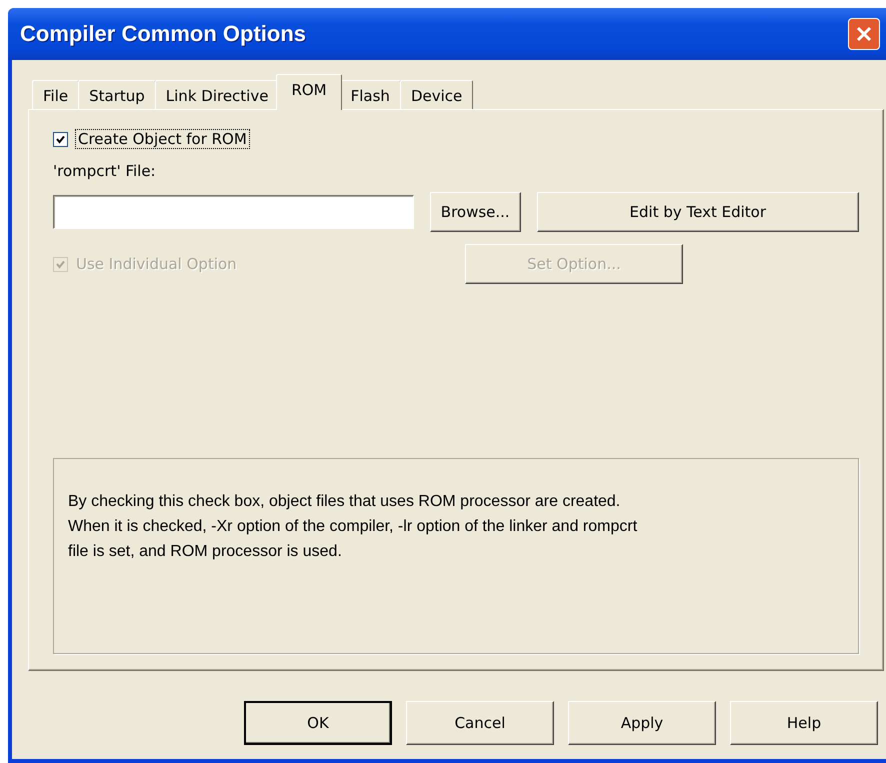  What do you see at coordinates (309, 92) in the screenshot?
I see `tab: ROM` at bounding box center [309, 92].